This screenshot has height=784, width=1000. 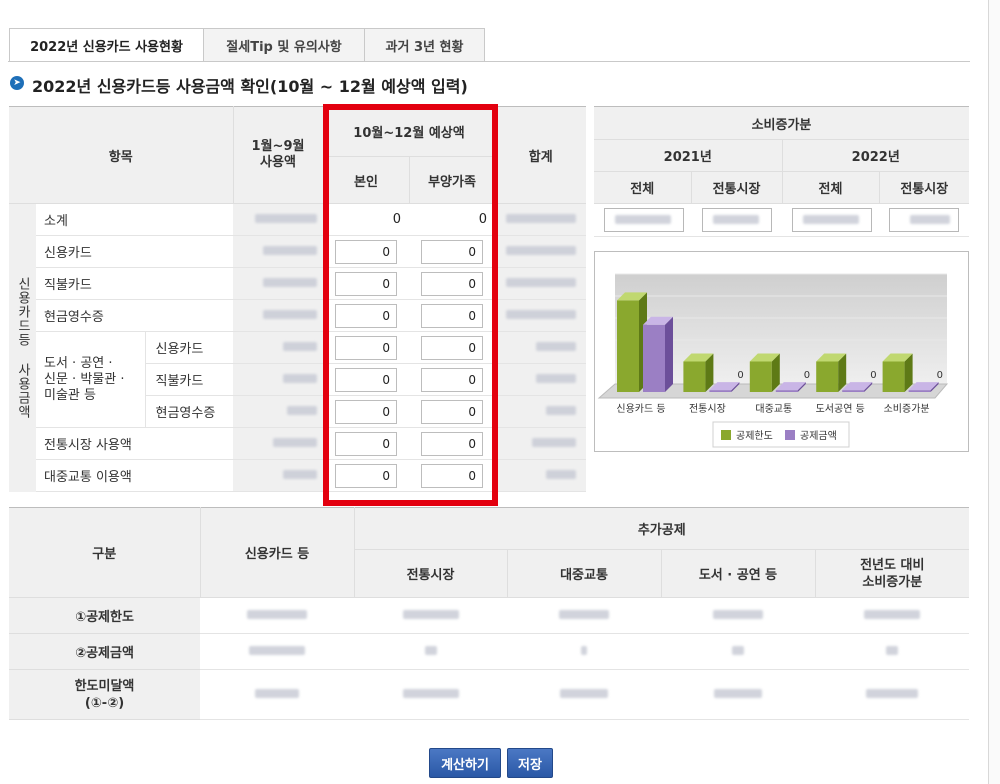 I want to click on bar-amount-side, so click(x=669, y=354).